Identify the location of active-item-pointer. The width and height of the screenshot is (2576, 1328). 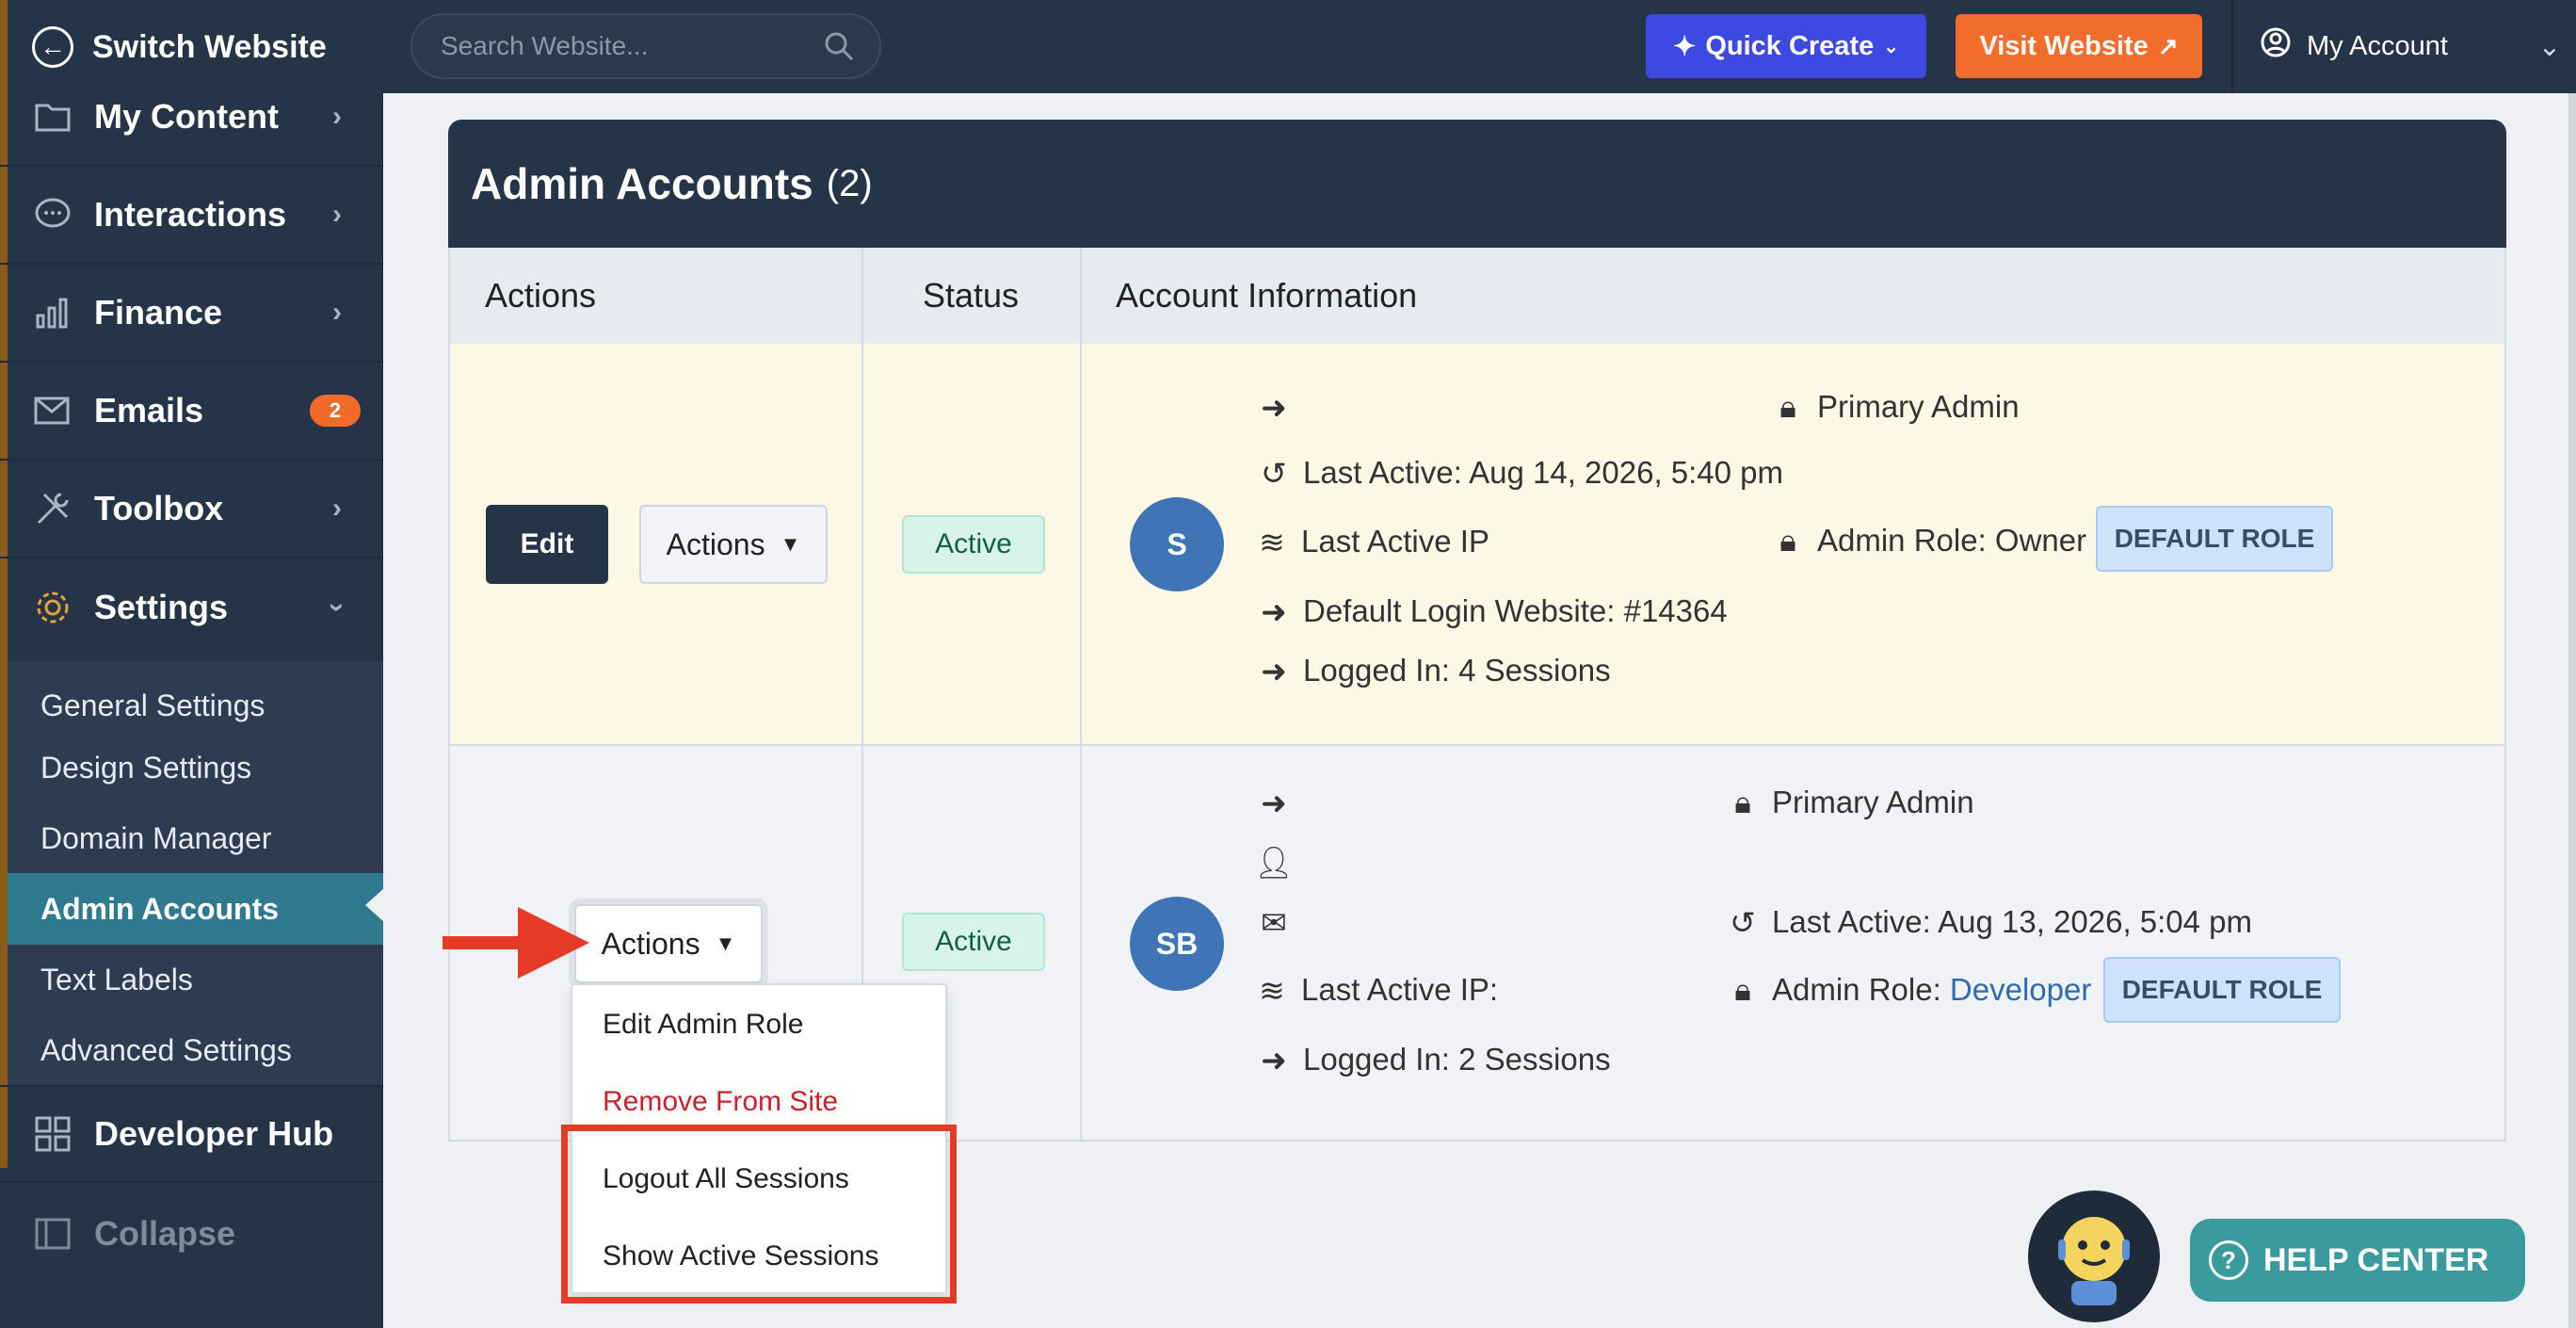
(374, 905).